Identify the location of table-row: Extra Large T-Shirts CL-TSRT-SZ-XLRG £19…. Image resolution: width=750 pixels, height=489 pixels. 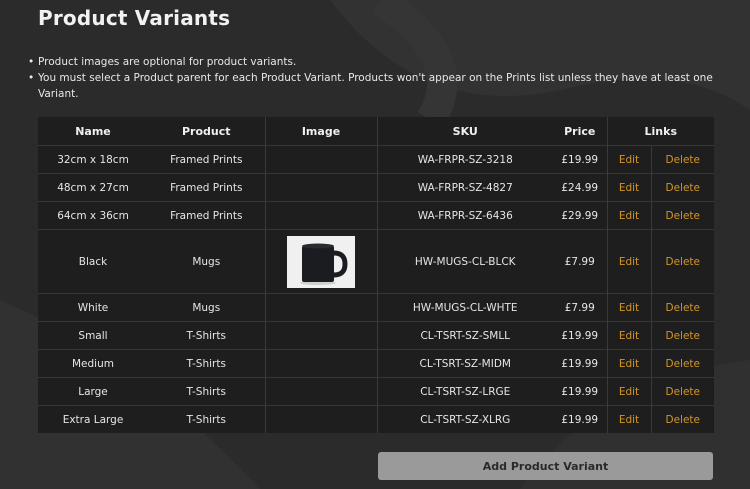
(376, 419).